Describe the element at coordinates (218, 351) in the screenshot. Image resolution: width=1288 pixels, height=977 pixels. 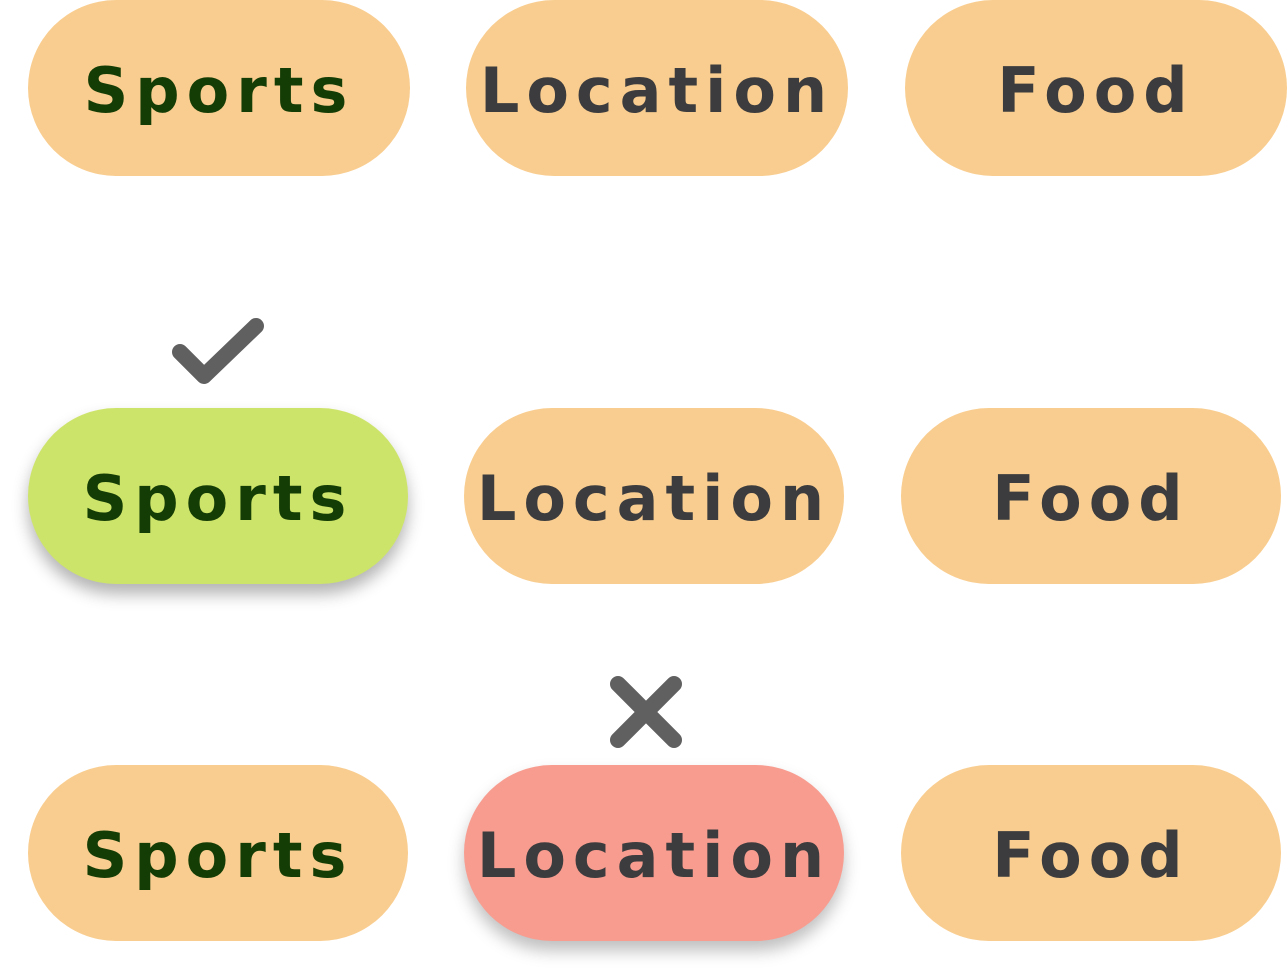
I see `checkmark-icon` at that location.